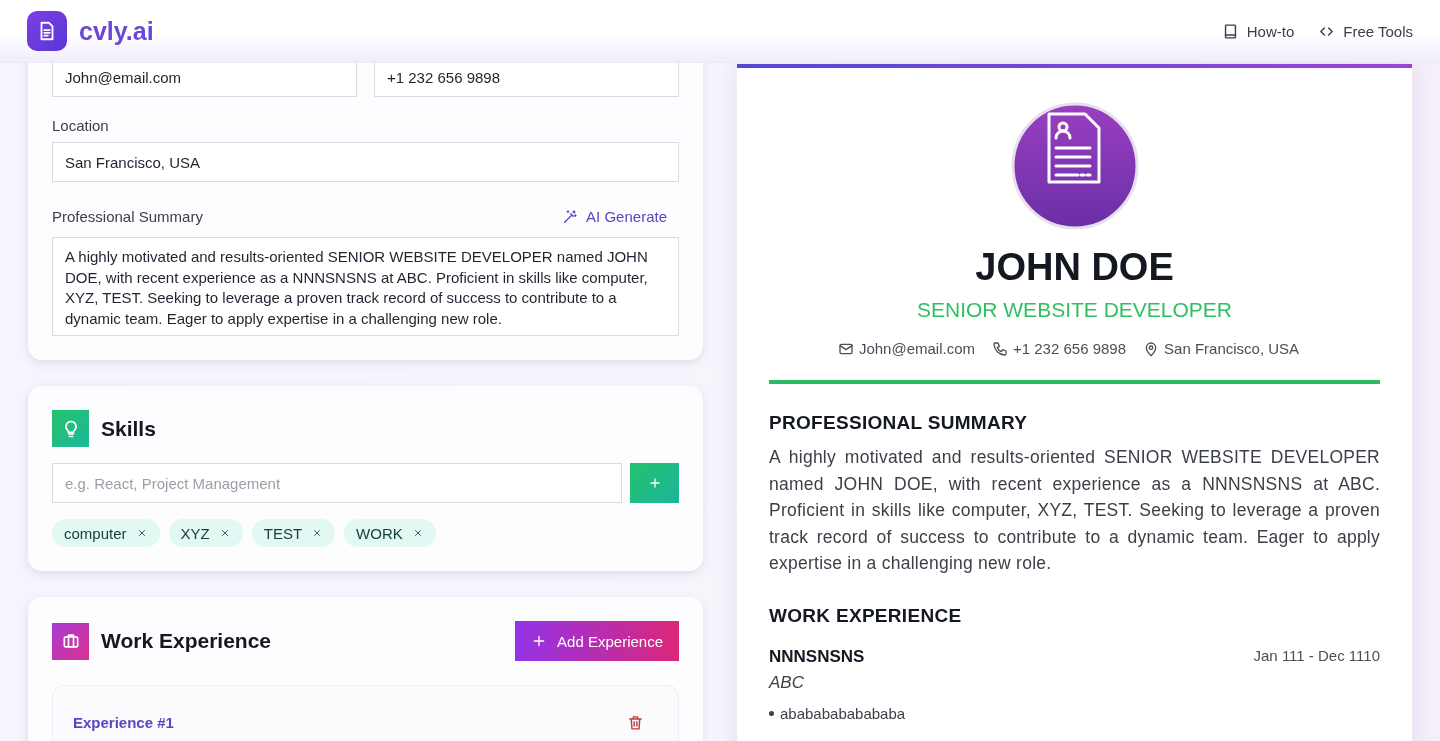 Image resolution: width=1440 pixels, height=741 pixels. Describe the element at coordinates (899, 423) in the screenshot. I see `section-heading: PROFESSIONAL SUMMARY` at that location.